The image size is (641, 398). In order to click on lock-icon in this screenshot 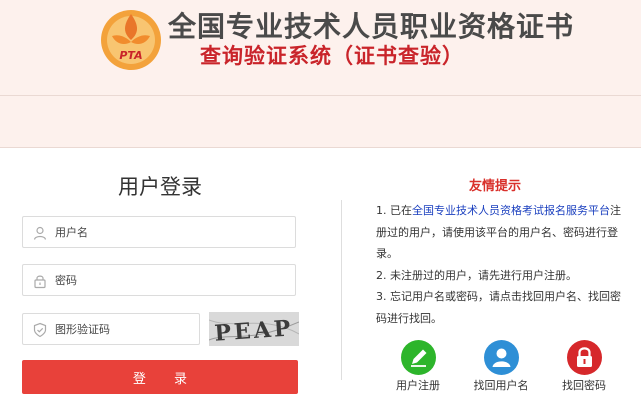, I will do `click(584, 357)`.